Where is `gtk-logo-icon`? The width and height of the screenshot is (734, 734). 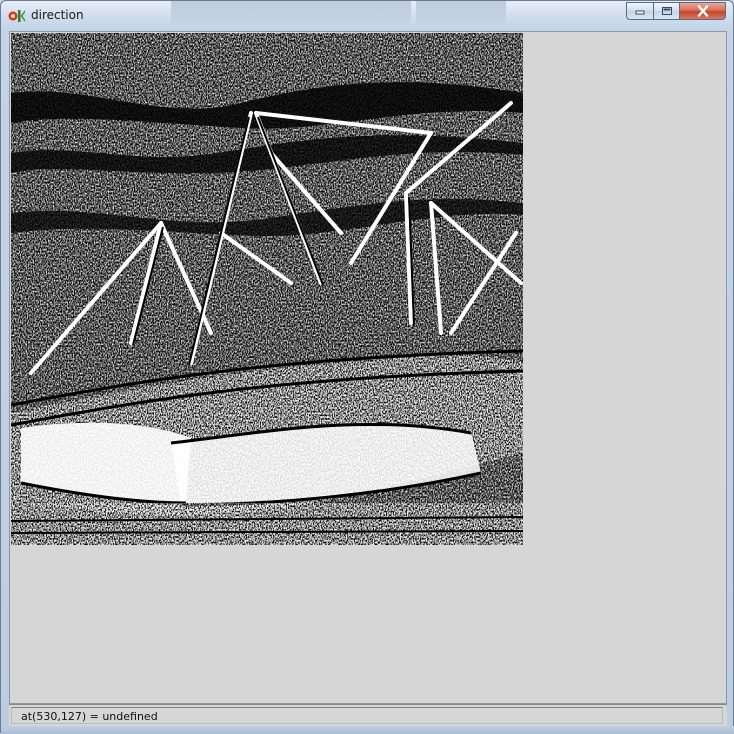
gtk-logo-icon is located at coordinates (16, 16).